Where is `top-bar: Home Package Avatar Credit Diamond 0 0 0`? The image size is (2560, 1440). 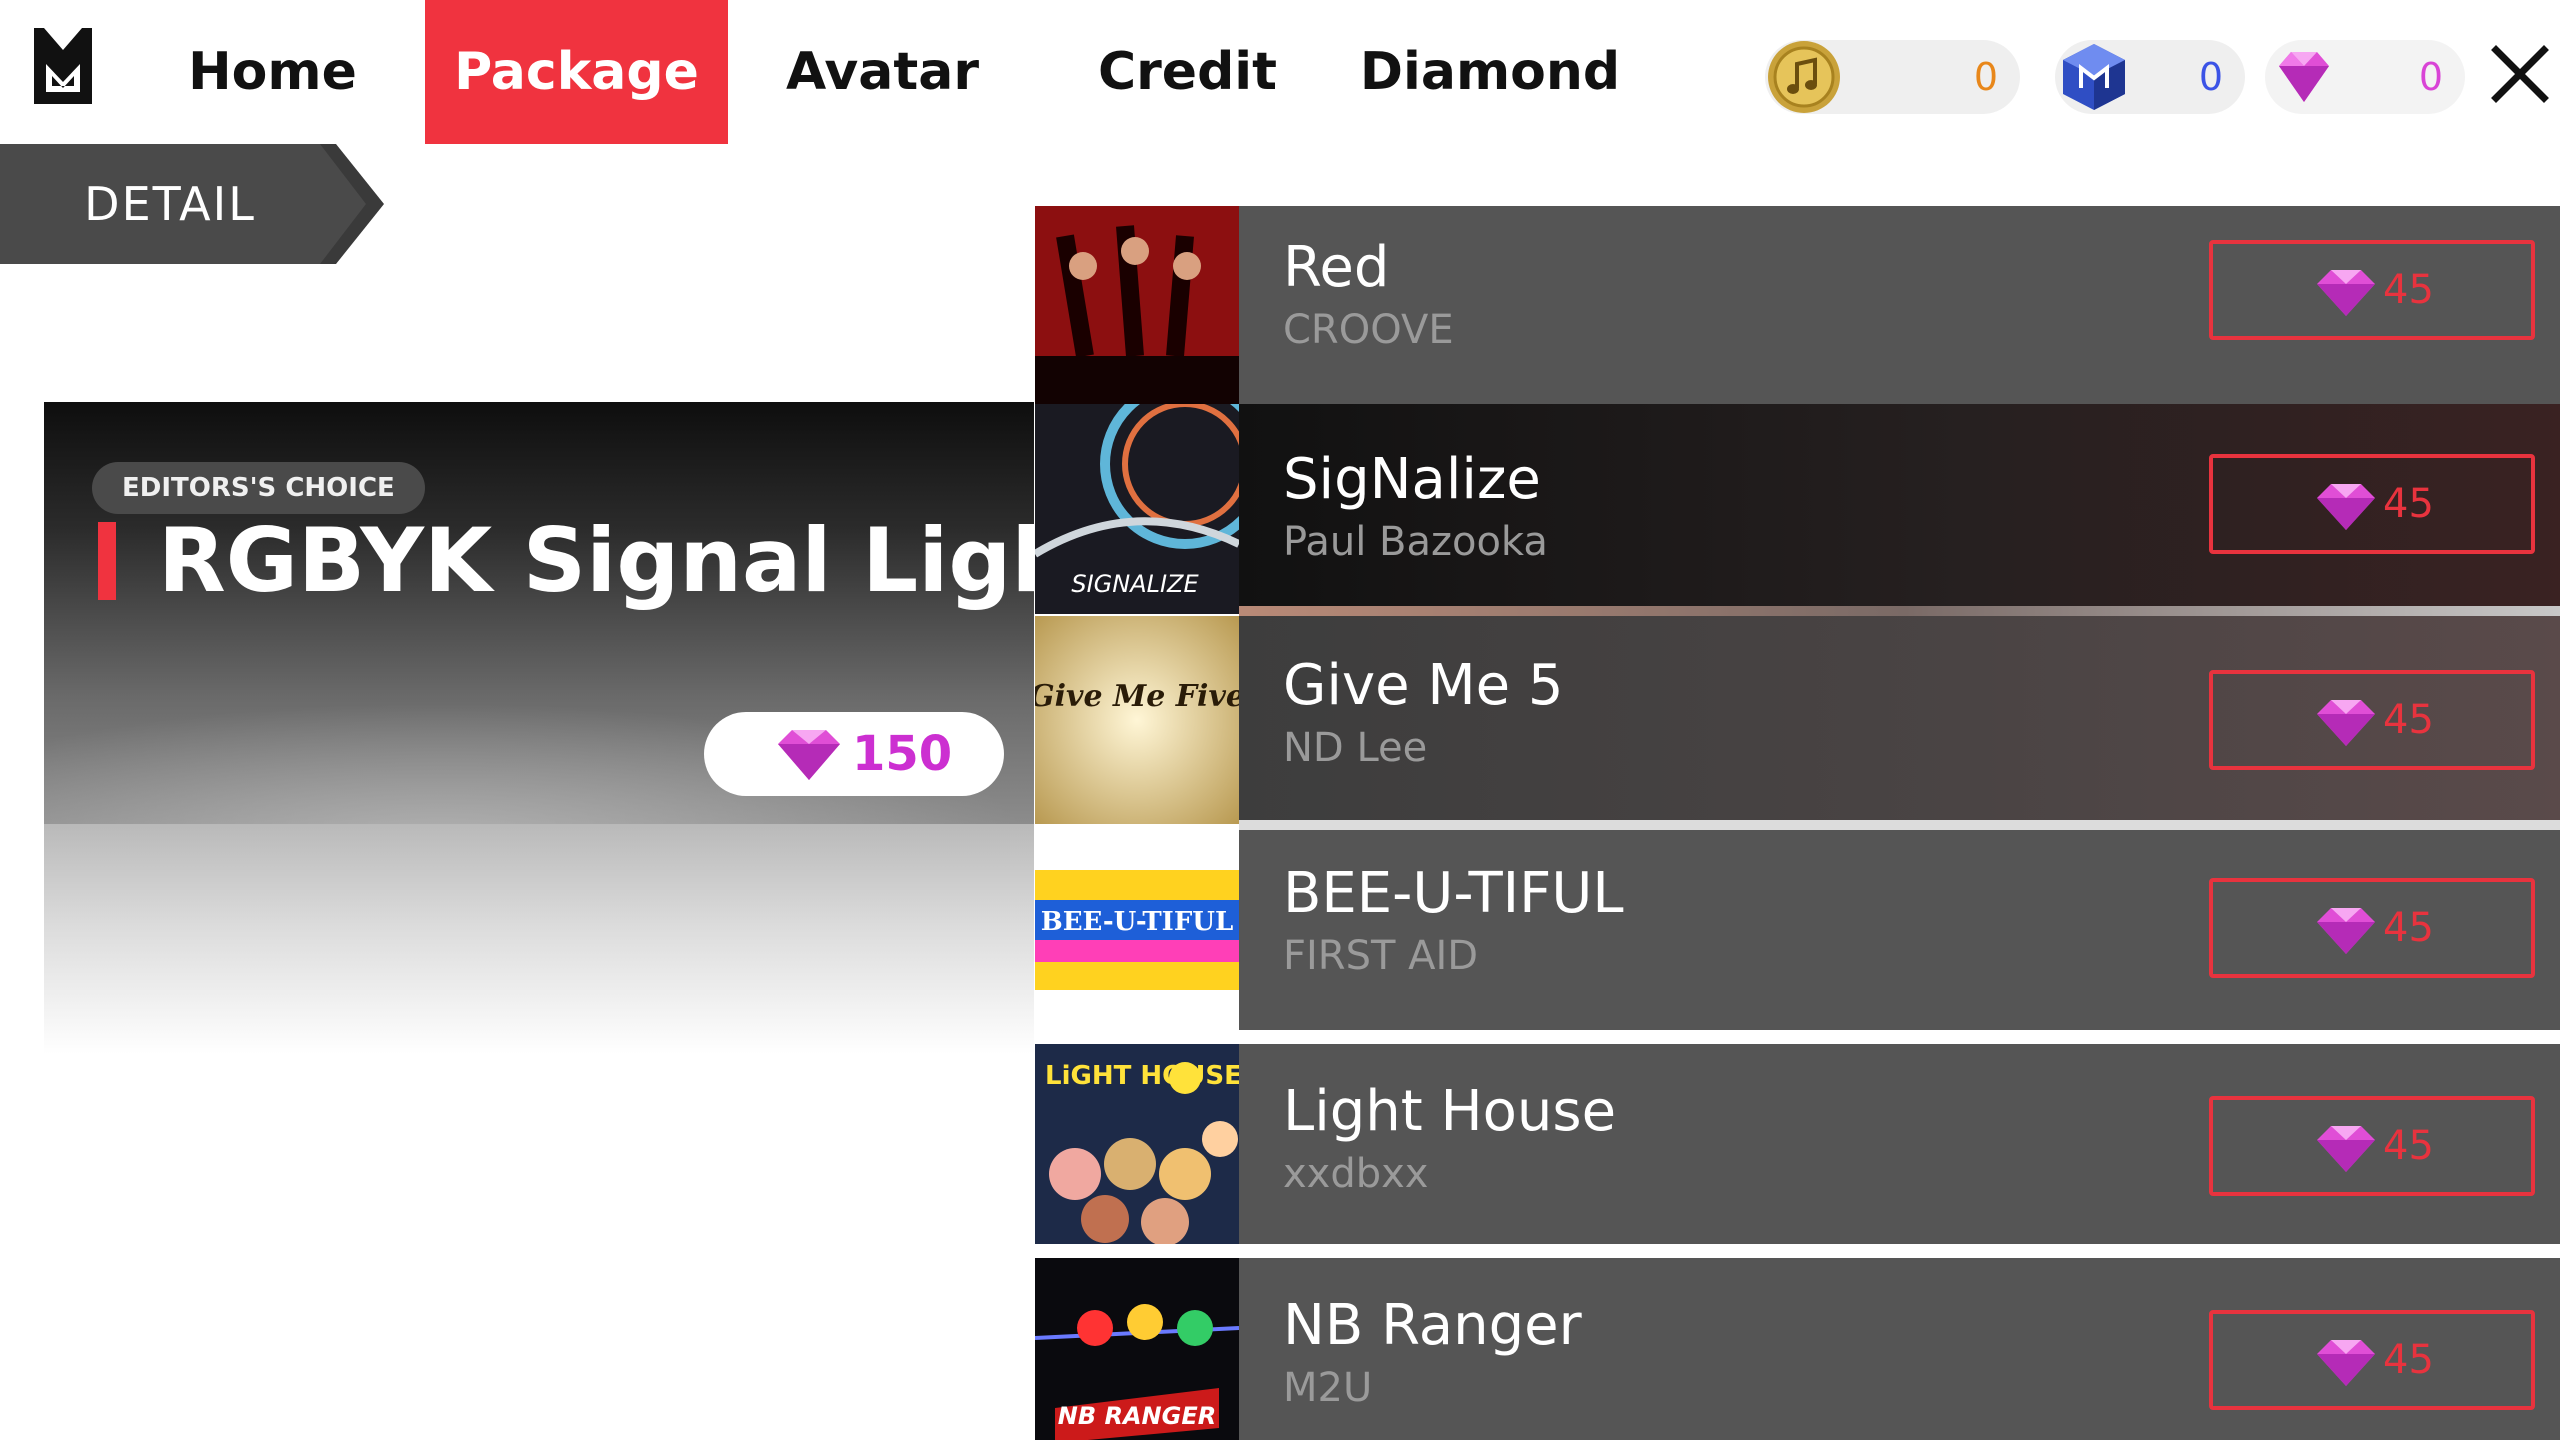 top-bar: Home Package Avatar Credit Diamond 0 0 0 is located at coordinates (1280, 72).